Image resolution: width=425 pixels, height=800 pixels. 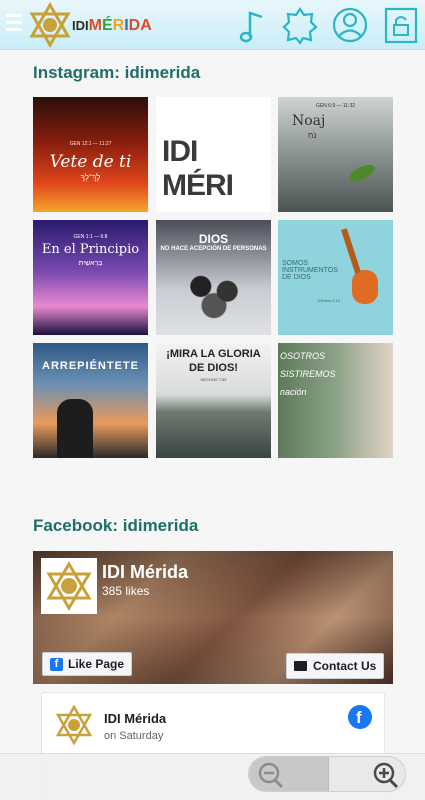 What do you see at coordinates (300, 666) in the screenshot?
I see `mail-icon` at bounding box center [300, 666].